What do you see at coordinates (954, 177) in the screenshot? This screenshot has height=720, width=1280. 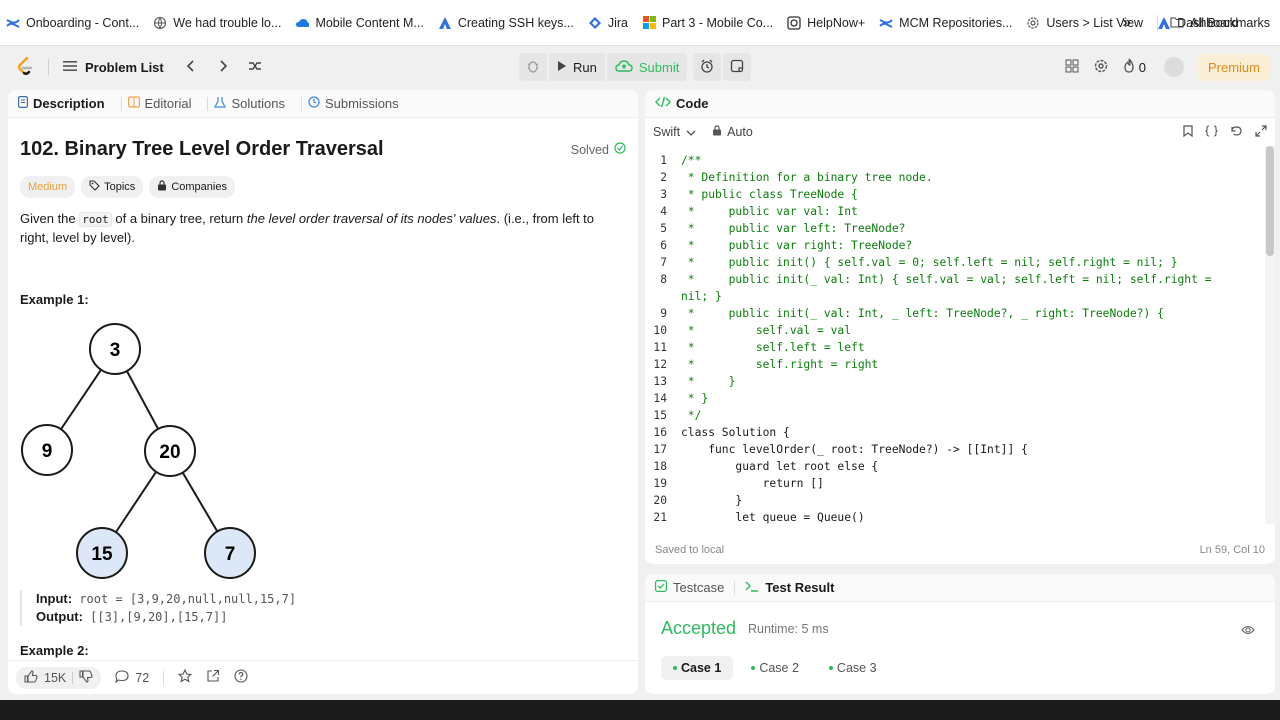 I see `code-line: 2 * Definition for a binary tree node.` at bounding box center [954, 177].